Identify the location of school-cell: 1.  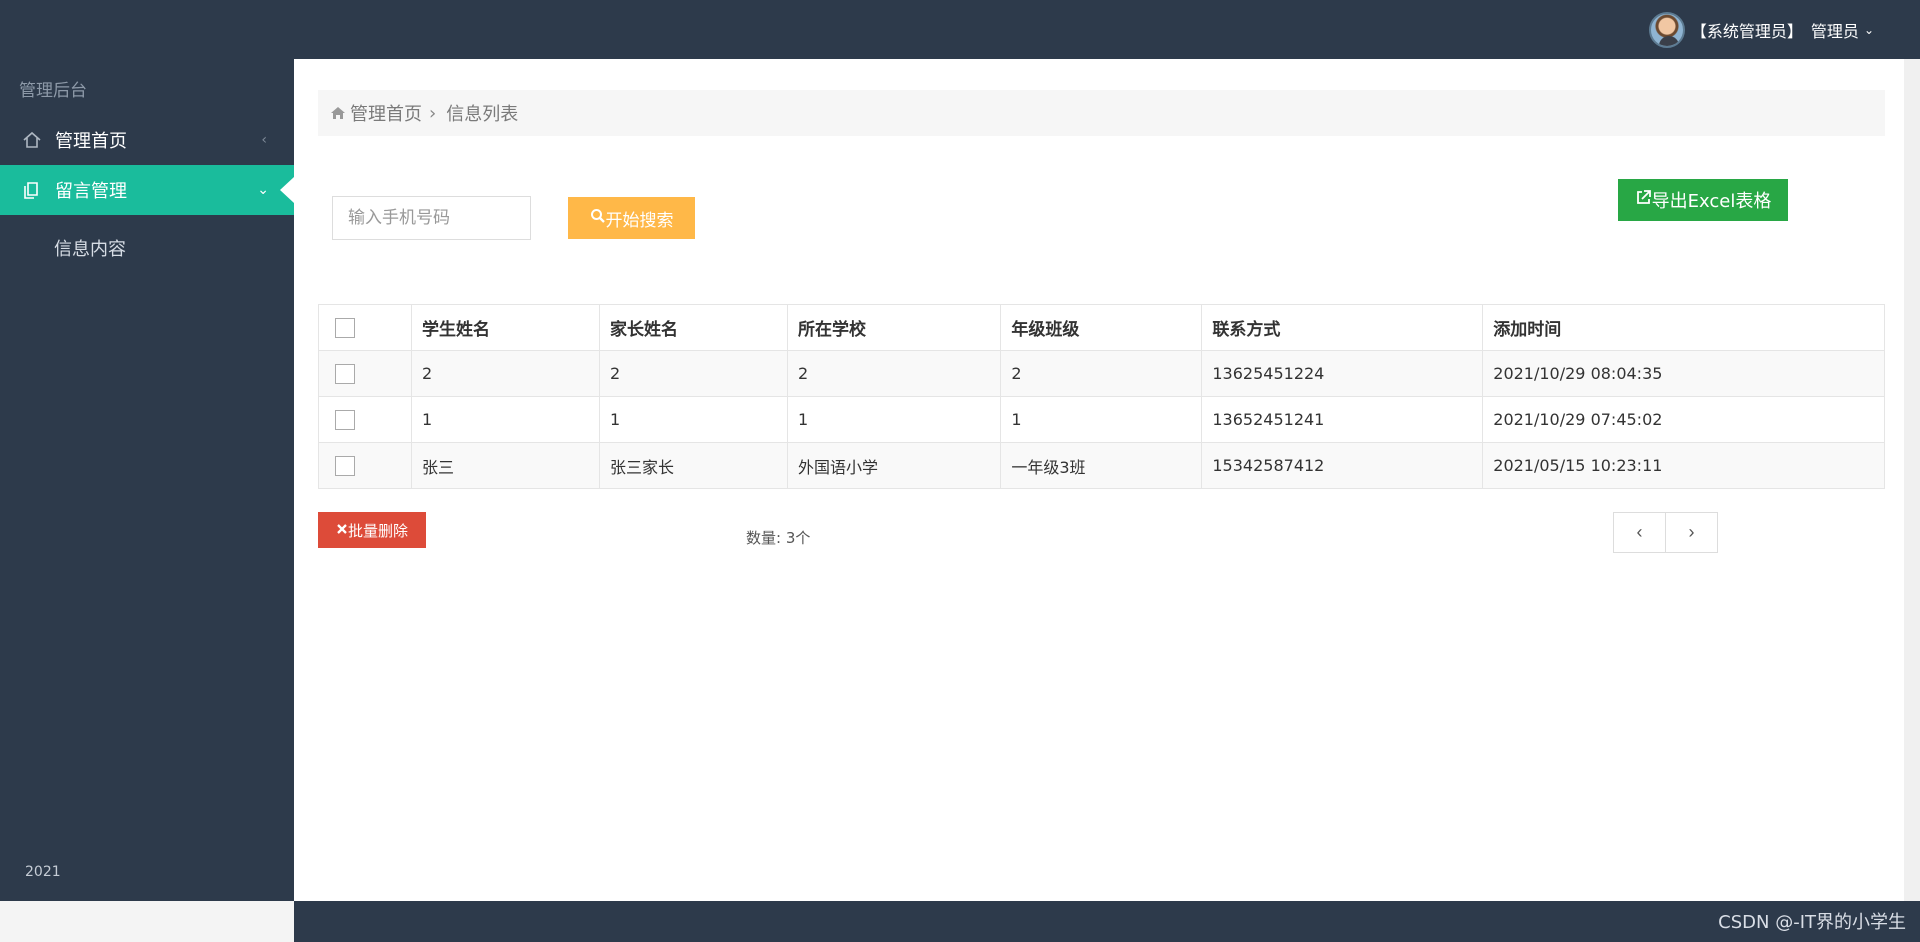
(894, 419).